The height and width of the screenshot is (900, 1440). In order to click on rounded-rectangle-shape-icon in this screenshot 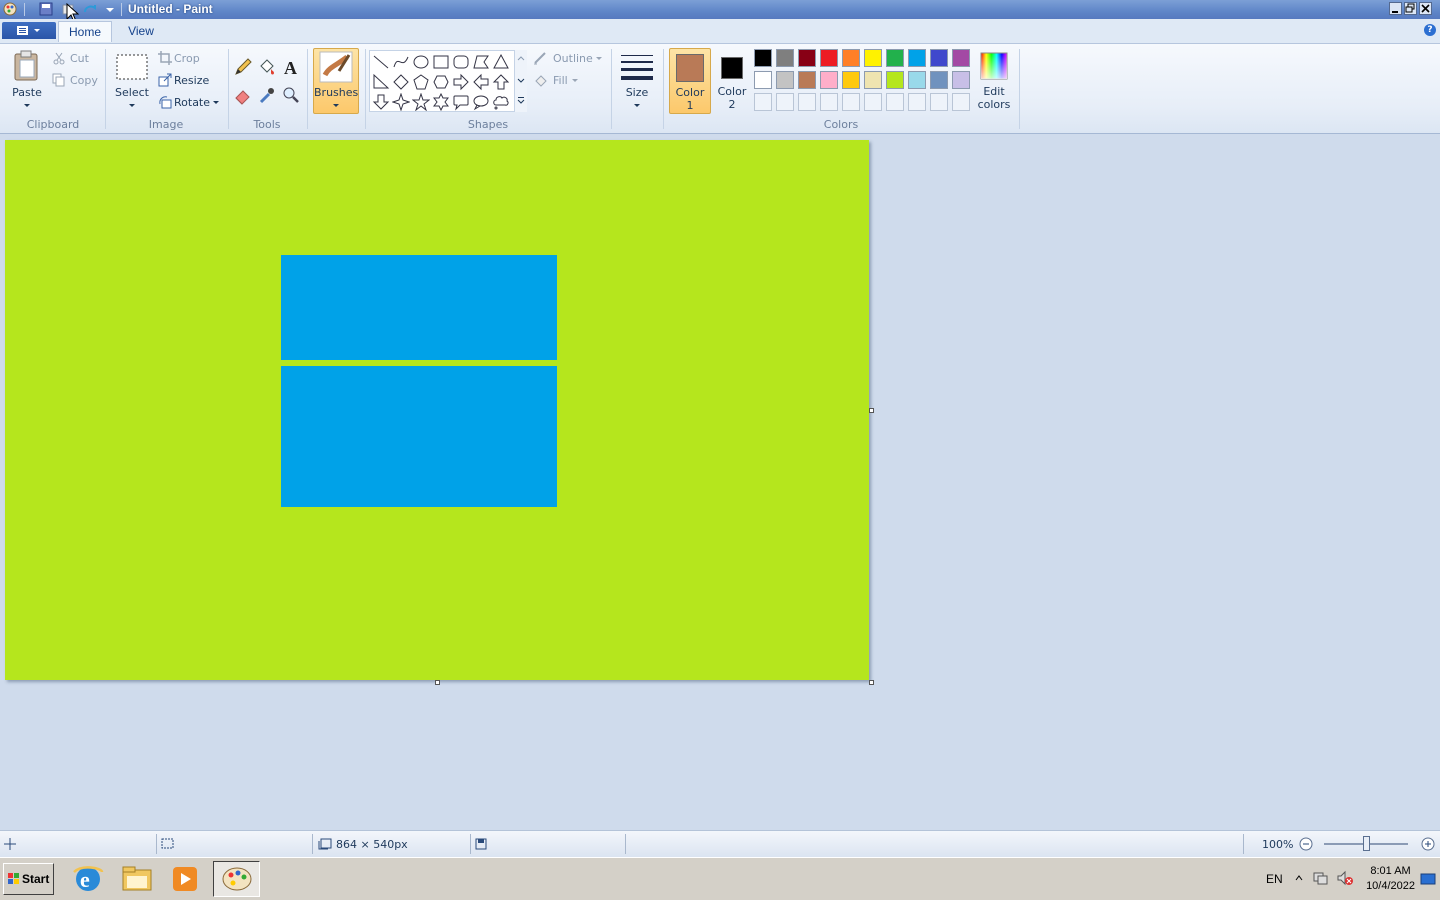, I will do `click(461, 62)`.